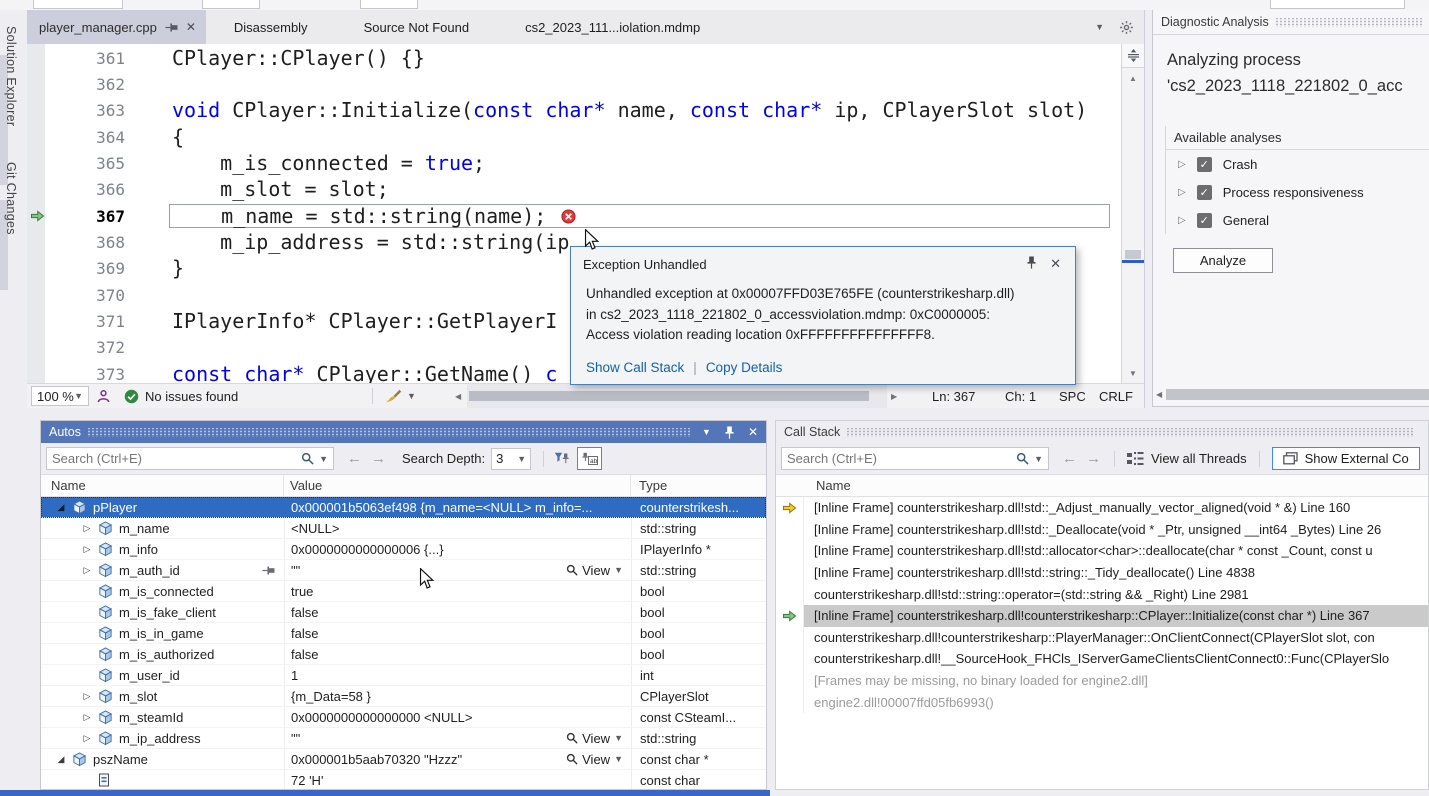  Describe the element at coordinates (403, 696) in the screenshot. I see `autos-row: ▷ m_slot {m_Data=58 } CPlayerSlot` at that location.